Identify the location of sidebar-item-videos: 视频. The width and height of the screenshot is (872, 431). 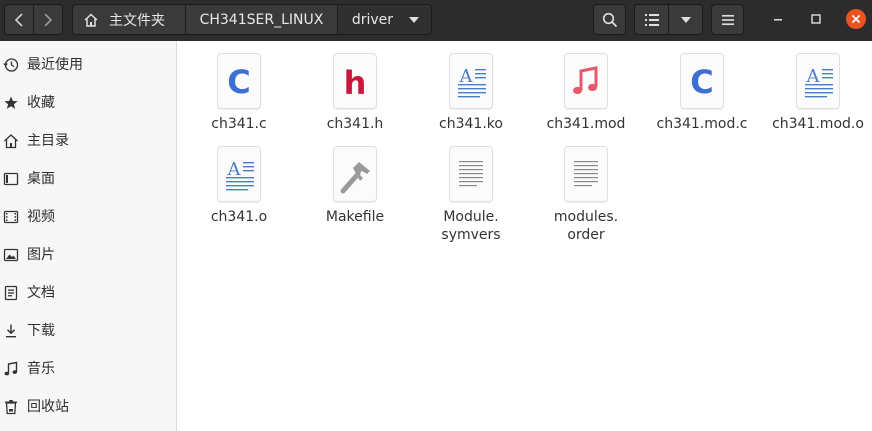
(88, 217).